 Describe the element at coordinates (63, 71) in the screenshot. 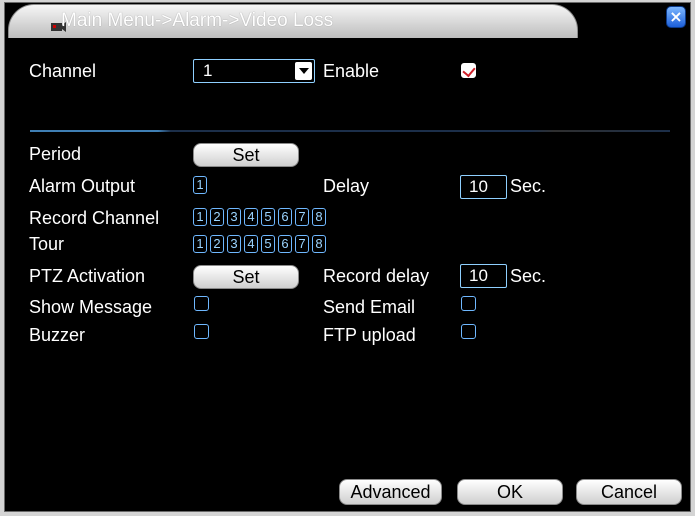

I see `channel-label: Channel` at that location.